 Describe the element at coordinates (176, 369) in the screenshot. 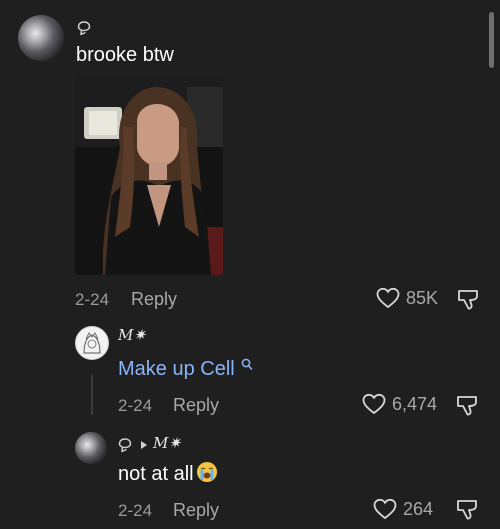

I see `mention-link: Make up Cell` at that location.